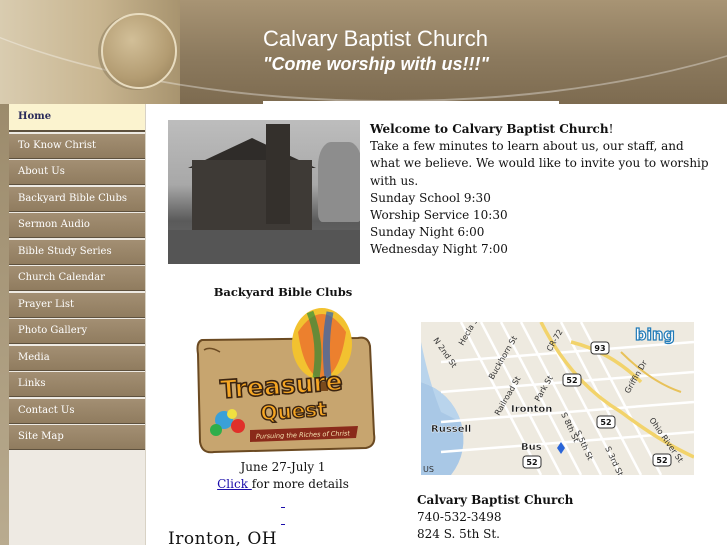 This screenshot has height=549, width=727. Describe the element at coordinates (655, 334) in the screenshot. I see `bing-logo: bing` at that location.